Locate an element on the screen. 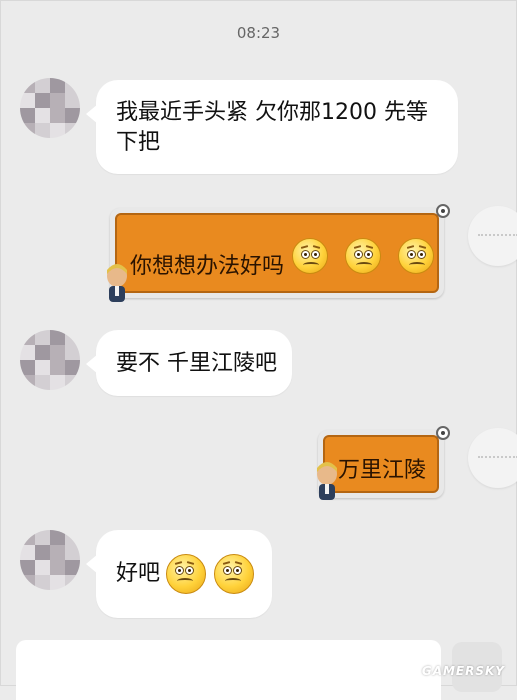 This screenshot has width=517, height=700. emoji-group is located at coordinates (360, 256).